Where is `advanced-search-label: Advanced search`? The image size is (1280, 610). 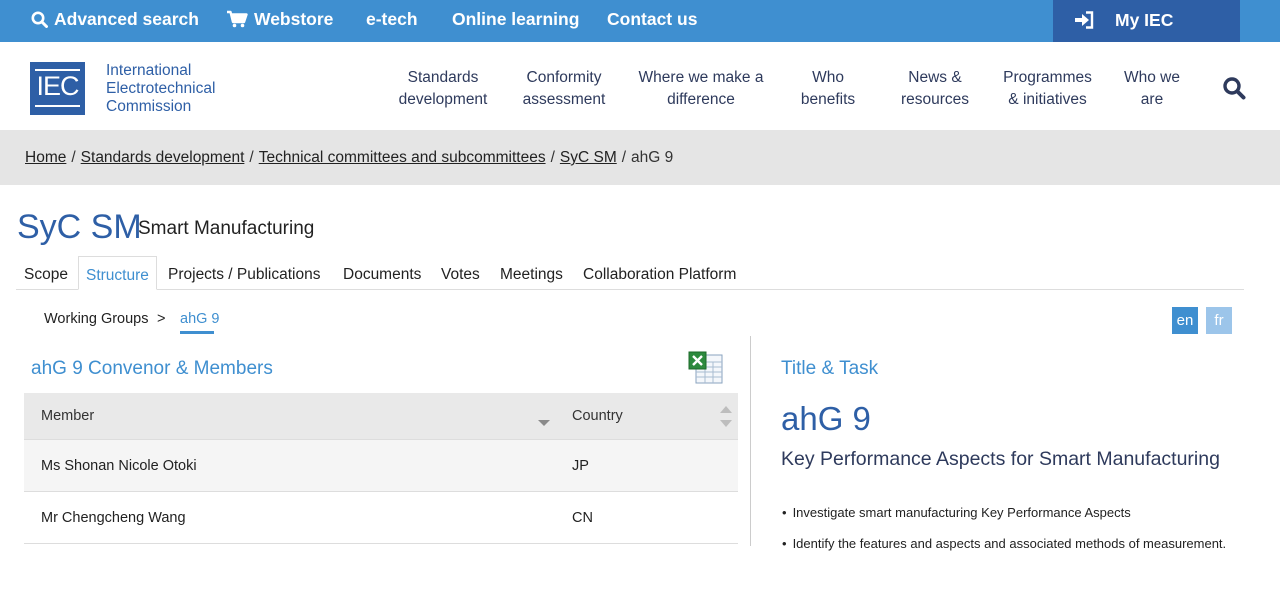 advanced-search-label: Advanced search is located at coordinates (126, 19).